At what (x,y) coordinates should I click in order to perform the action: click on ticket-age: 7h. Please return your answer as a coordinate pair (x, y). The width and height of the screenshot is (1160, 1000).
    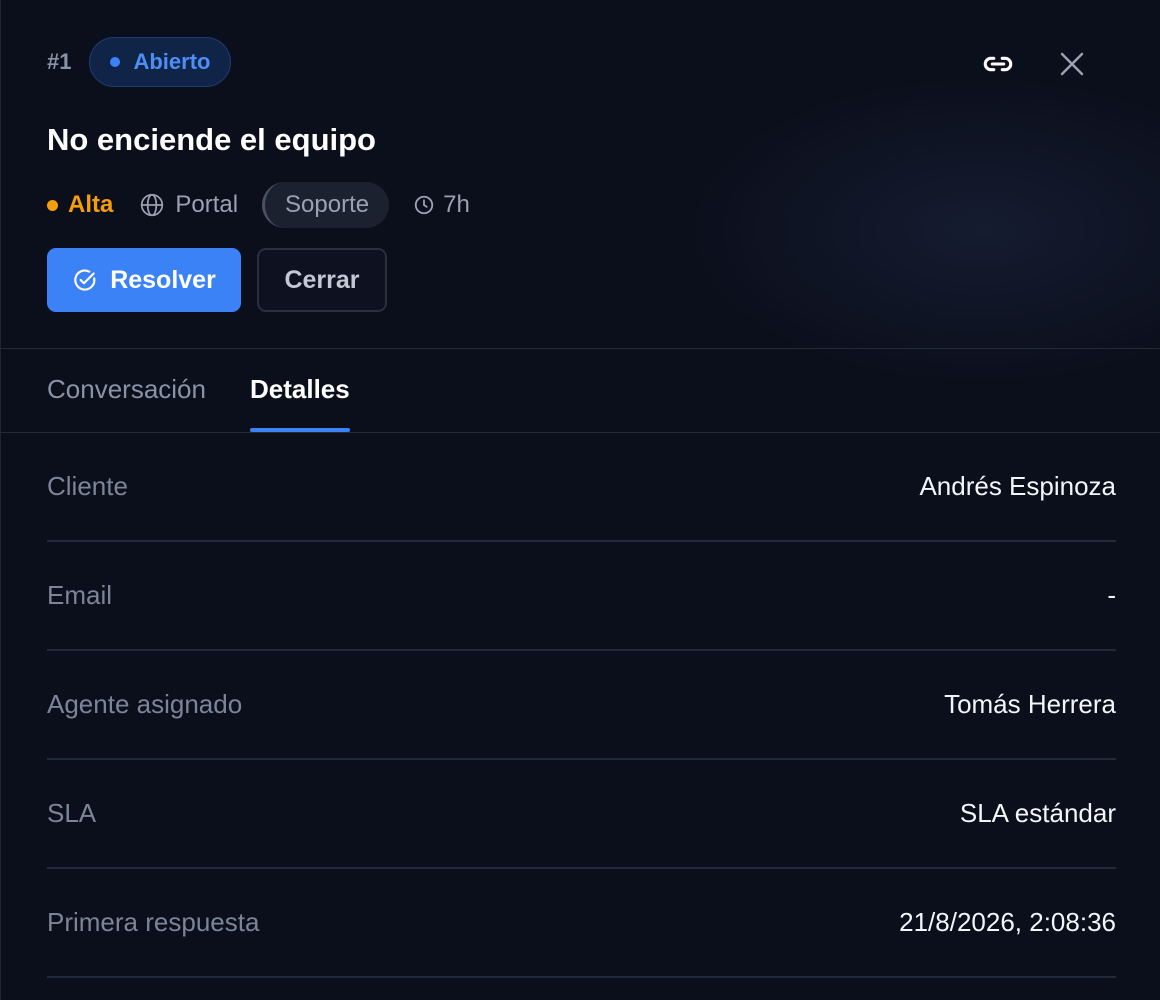
    Looking at the image, I should click on (441, 205).